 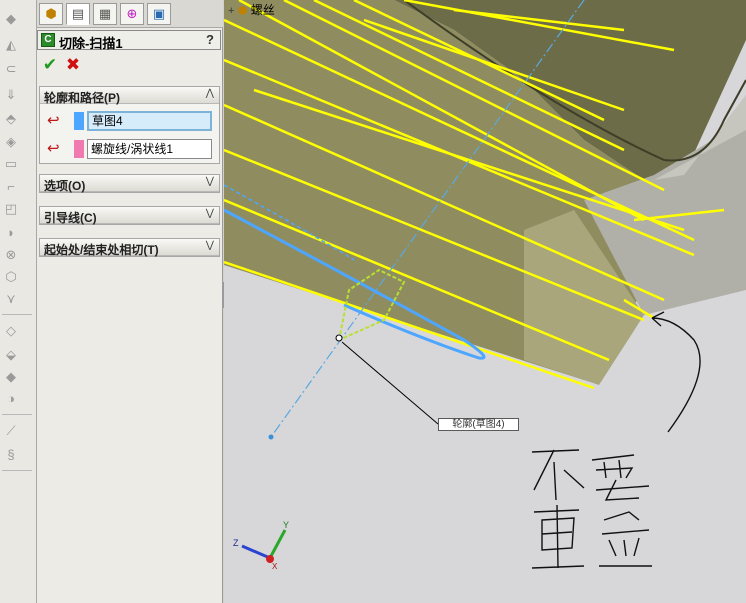 I want to click on rib-icon: ⊗, so click(x=11, y=255).